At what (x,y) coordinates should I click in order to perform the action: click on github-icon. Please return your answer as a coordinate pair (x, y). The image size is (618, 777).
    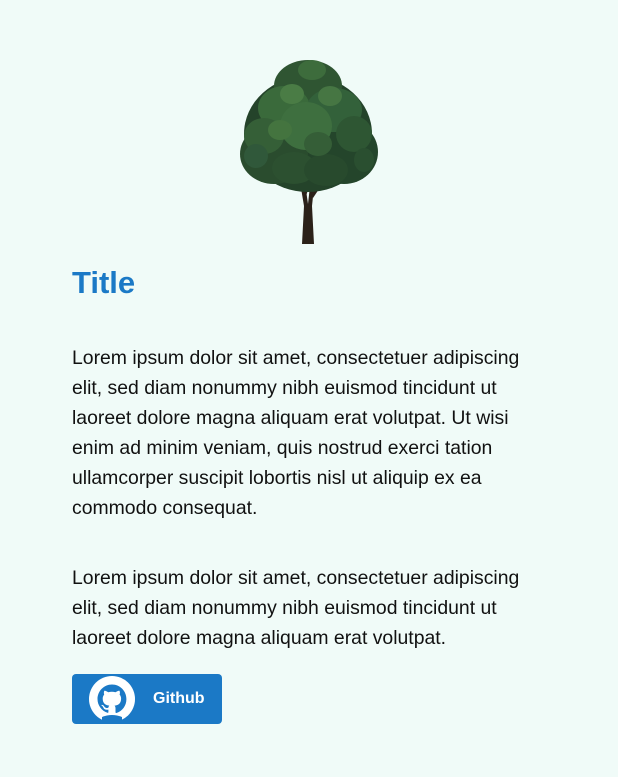
    Looking at the image, I should click on (112, 699).